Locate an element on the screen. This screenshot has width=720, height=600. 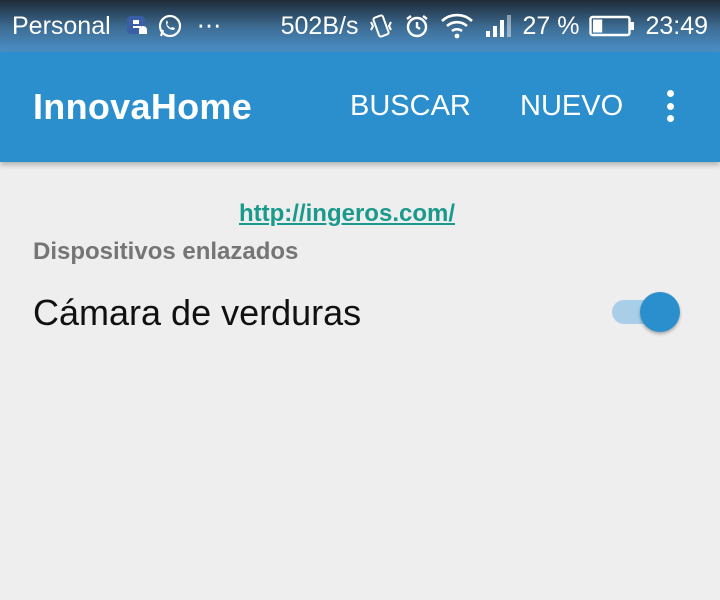
device-row: Cámara de verduras is located at coordinates (360, 312).